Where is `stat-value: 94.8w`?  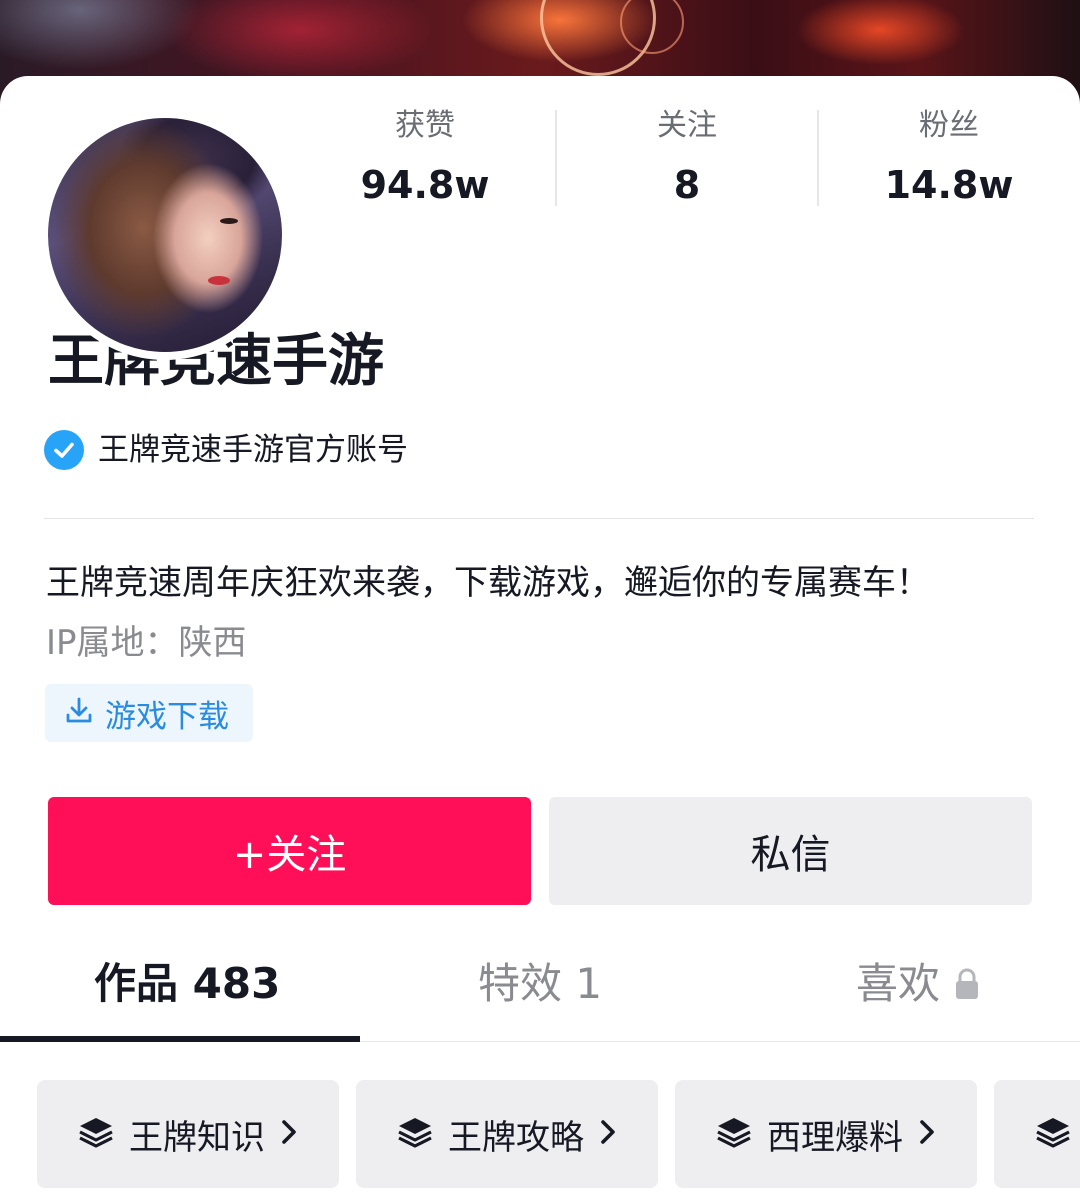
stat-value: 94.8w is located at coordinates (425, 185).